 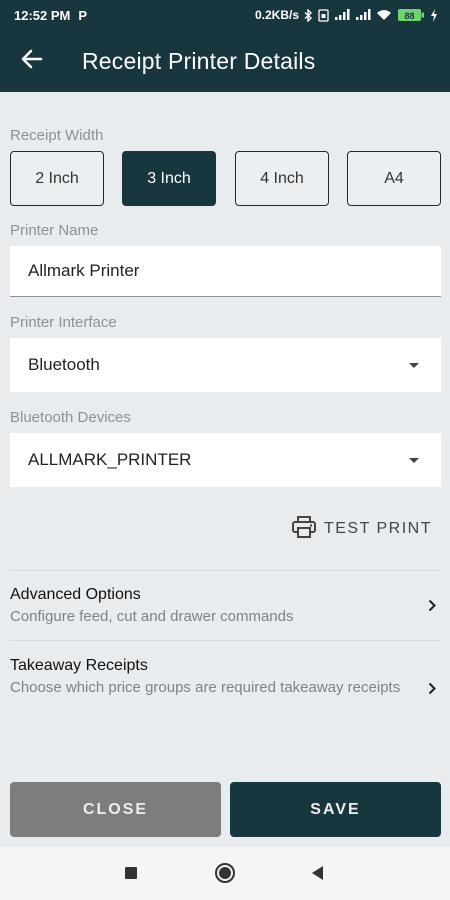 I want to click on width-option-a4: A4, so click(x=394, y=178).